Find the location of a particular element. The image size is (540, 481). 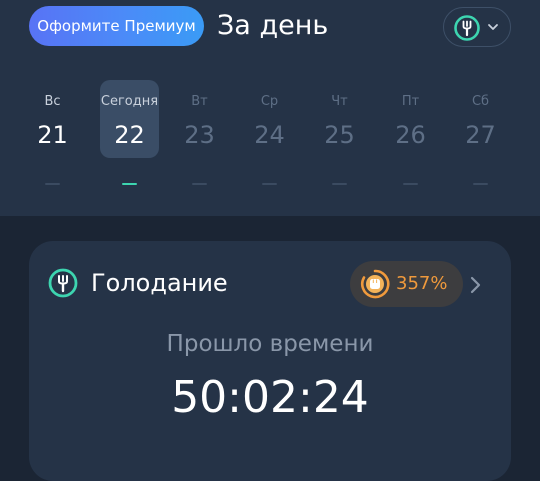

progress-percent: 357% is located at coordinates (422, 283).